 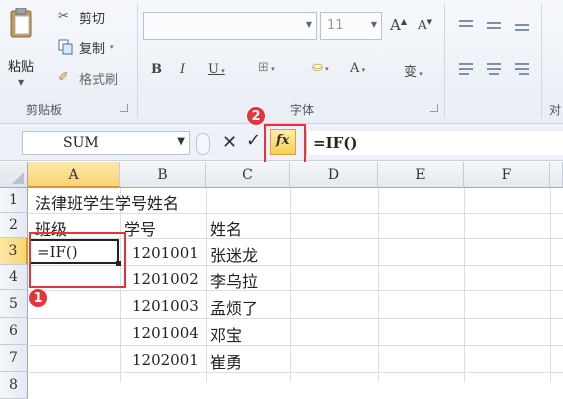 What do you see at coordinates (421, 175) in the screenshot?
I see `column-header-e: E` at bounding box center [421, 175].